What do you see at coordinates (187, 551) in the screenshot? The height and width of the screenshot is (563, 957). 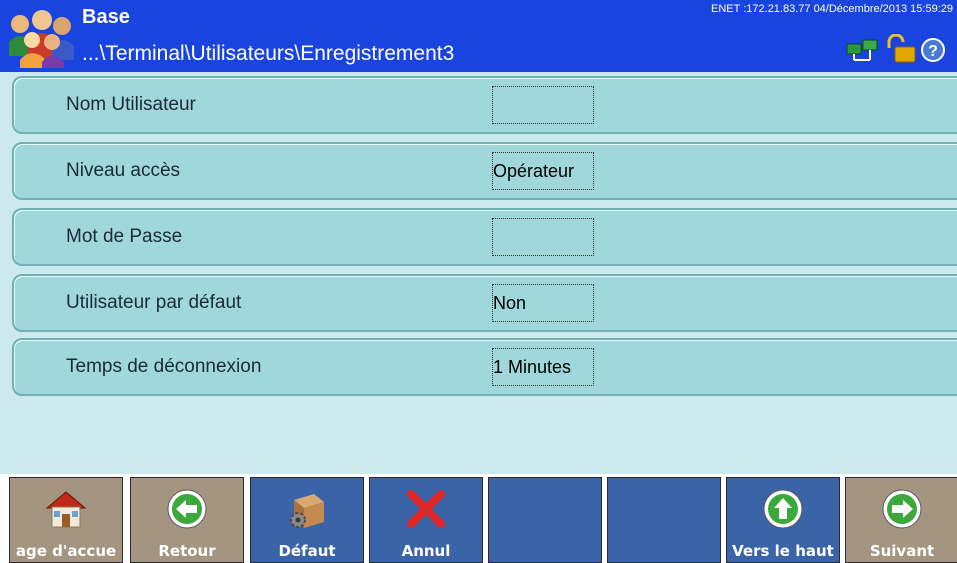 I see `back-button-label: Retour` at bounding box center [187, 551].